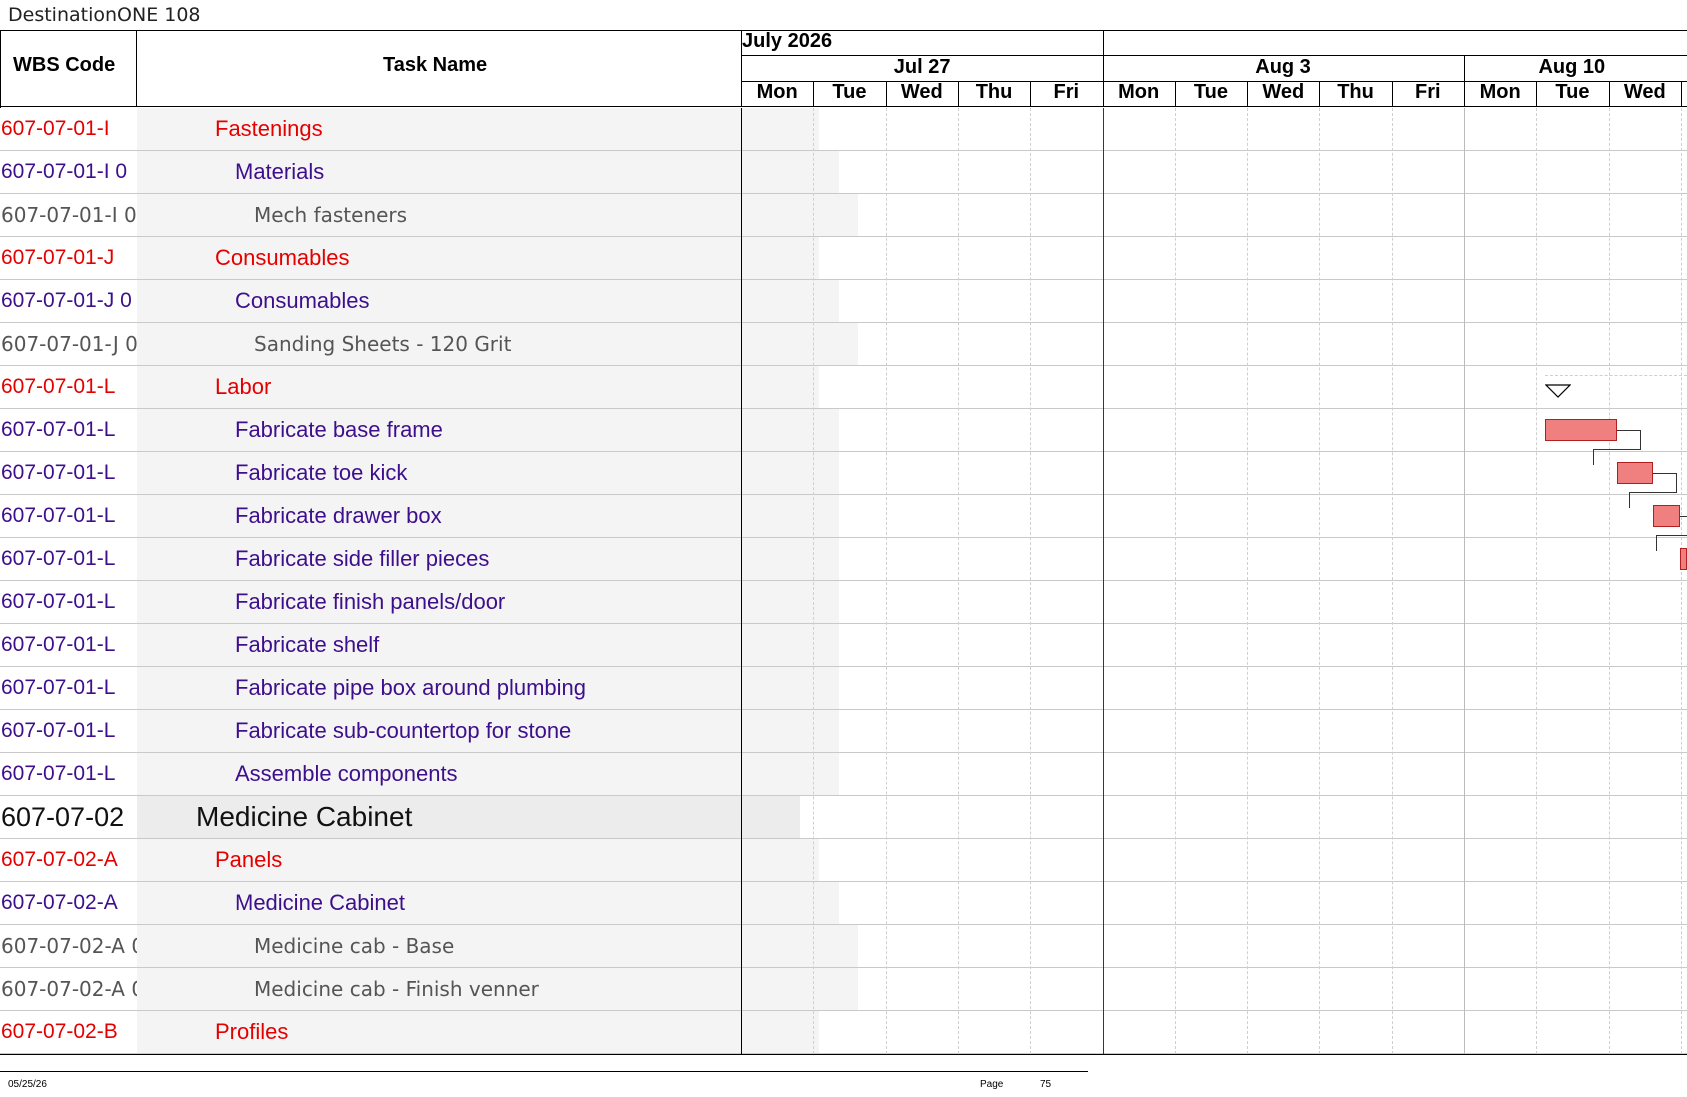  What do you see at coordinates (69, 817) in the screenshot?
I see `wbs-code-cell: 607-07-02` at bounding box center [69, 817].